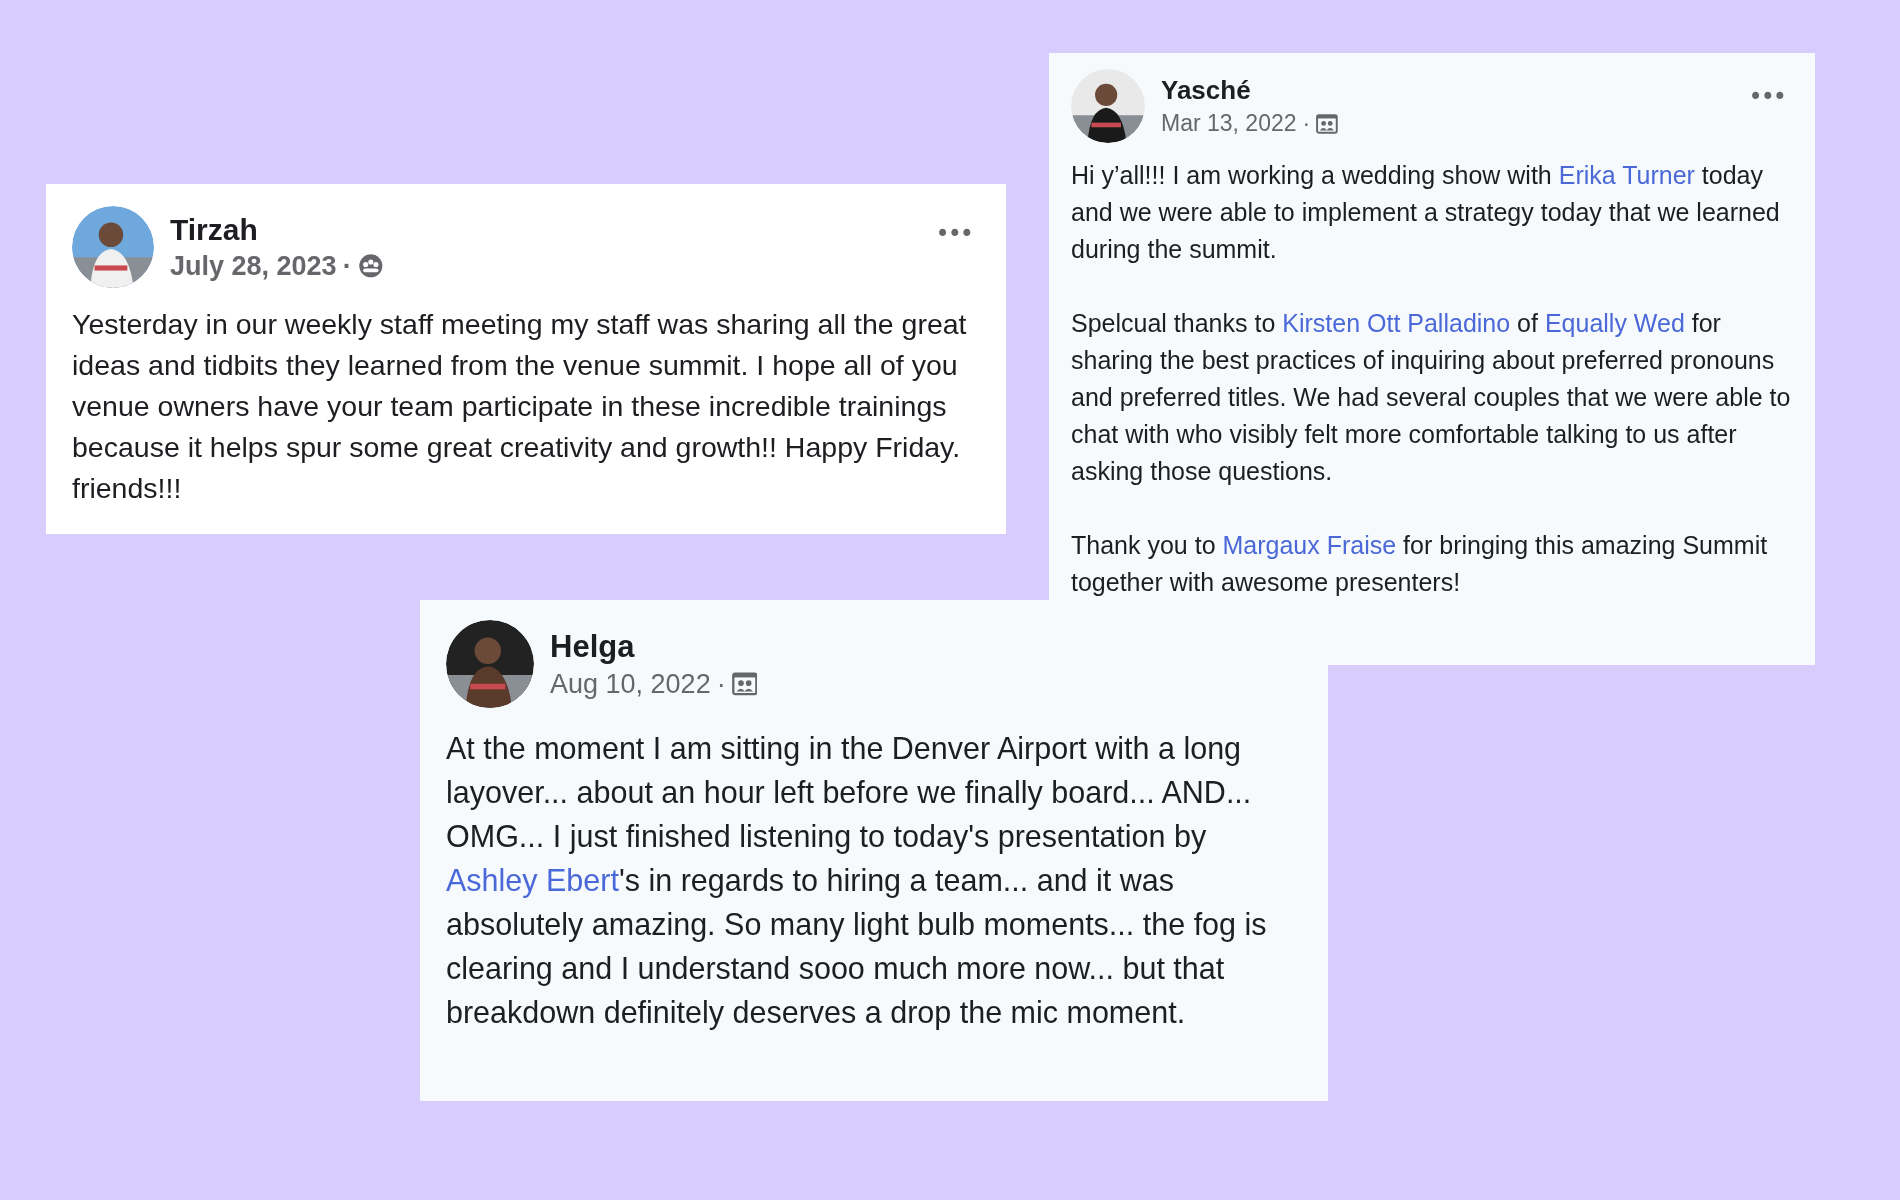 The image size is (1900, 1200). I want to click on post-date: Mar 13, 2022, so click(1229, 123).